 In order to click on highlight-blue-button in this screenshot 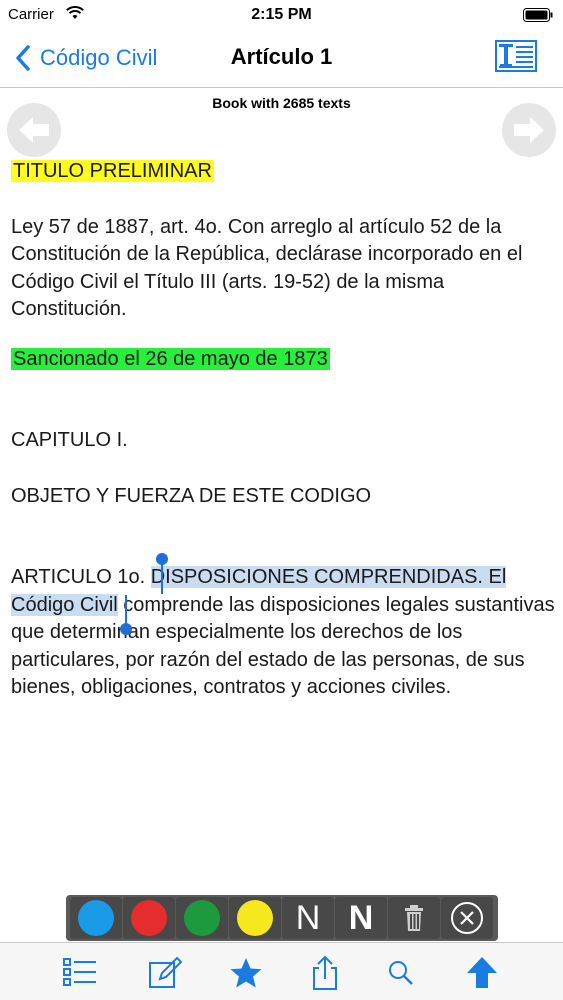, I will do `click(96, 918)`.